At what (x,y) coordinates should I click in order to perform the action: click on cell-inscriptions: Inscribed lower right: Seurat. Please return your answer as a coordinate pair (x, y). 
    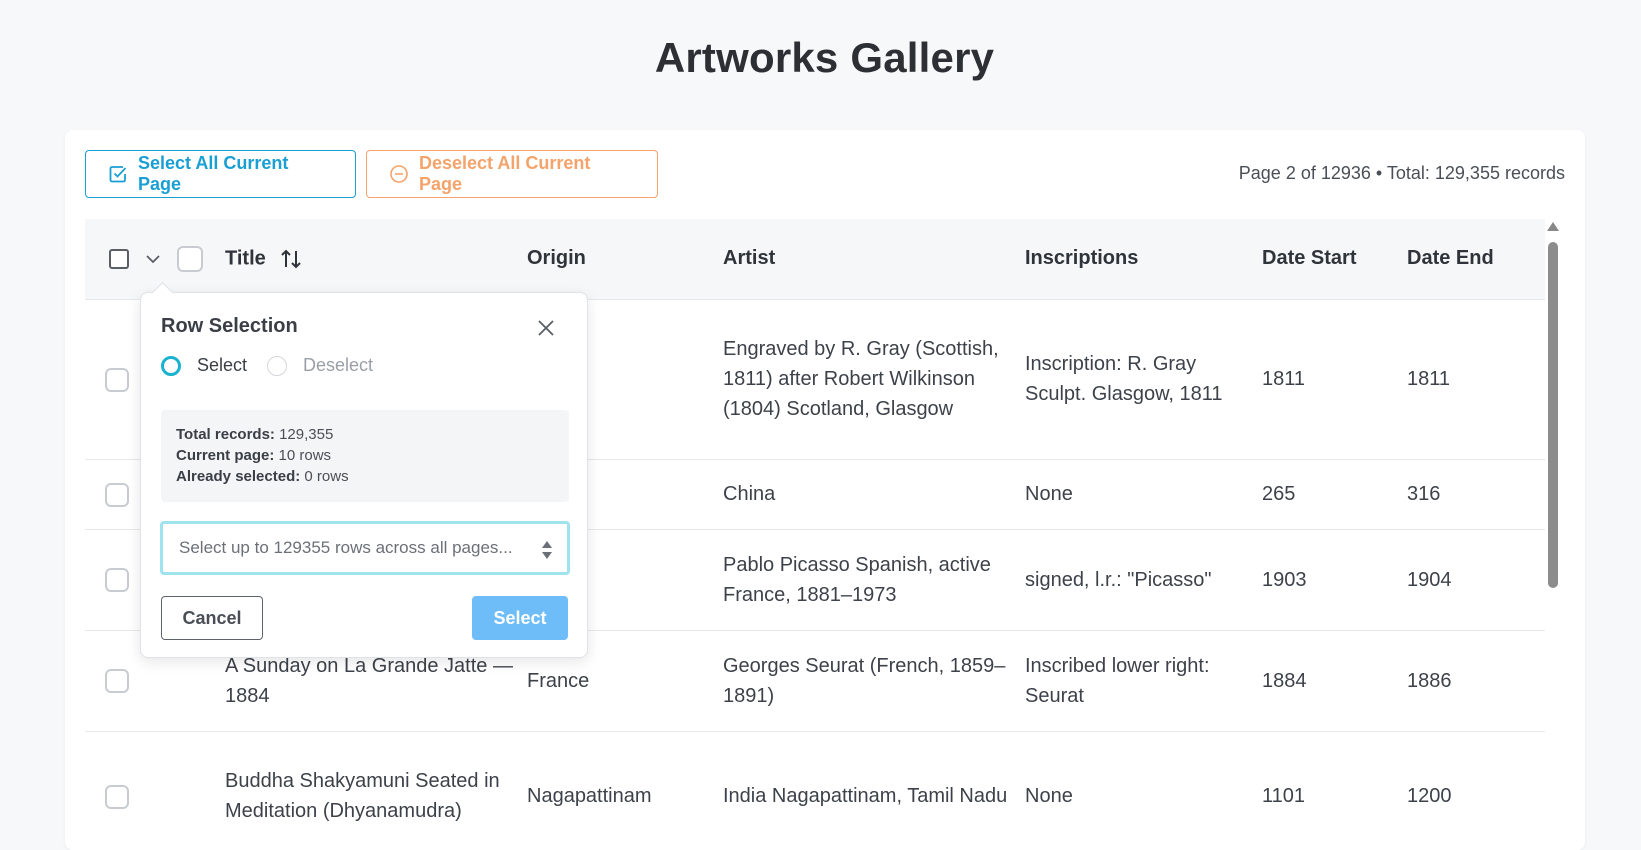
    Looking at the image, I should click on (1117, 680).